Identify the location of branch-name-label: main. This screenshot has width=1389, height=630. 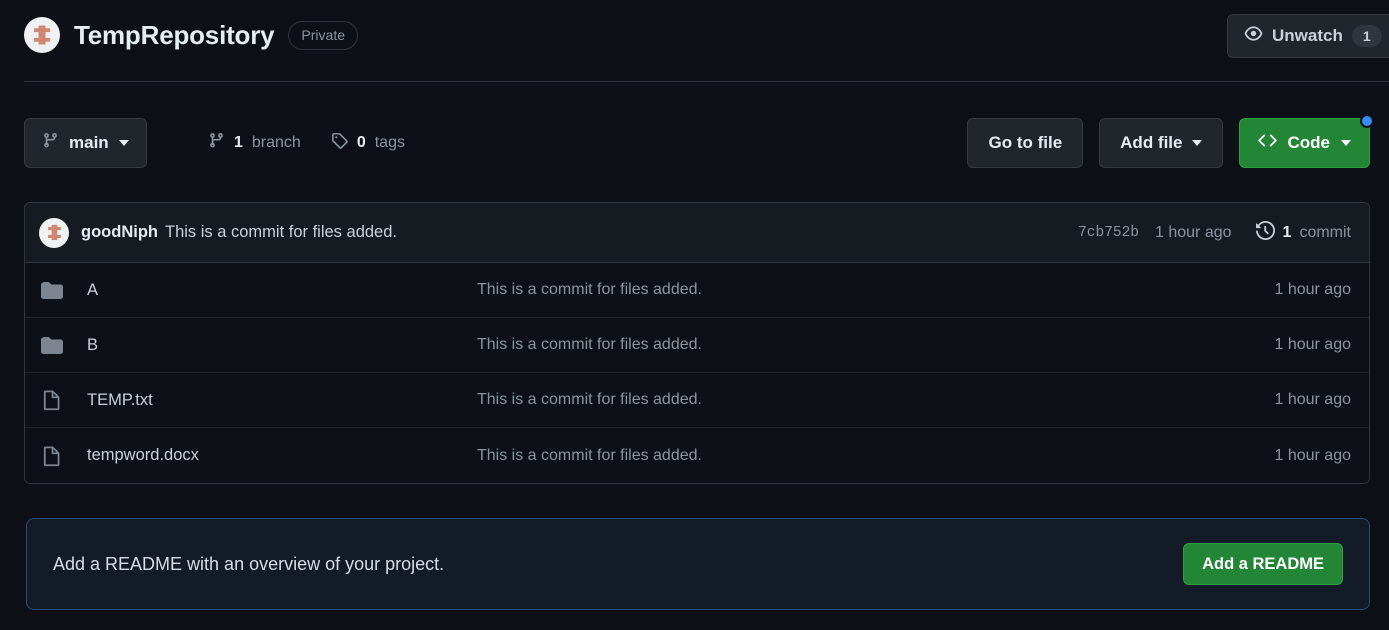
(89, 142).